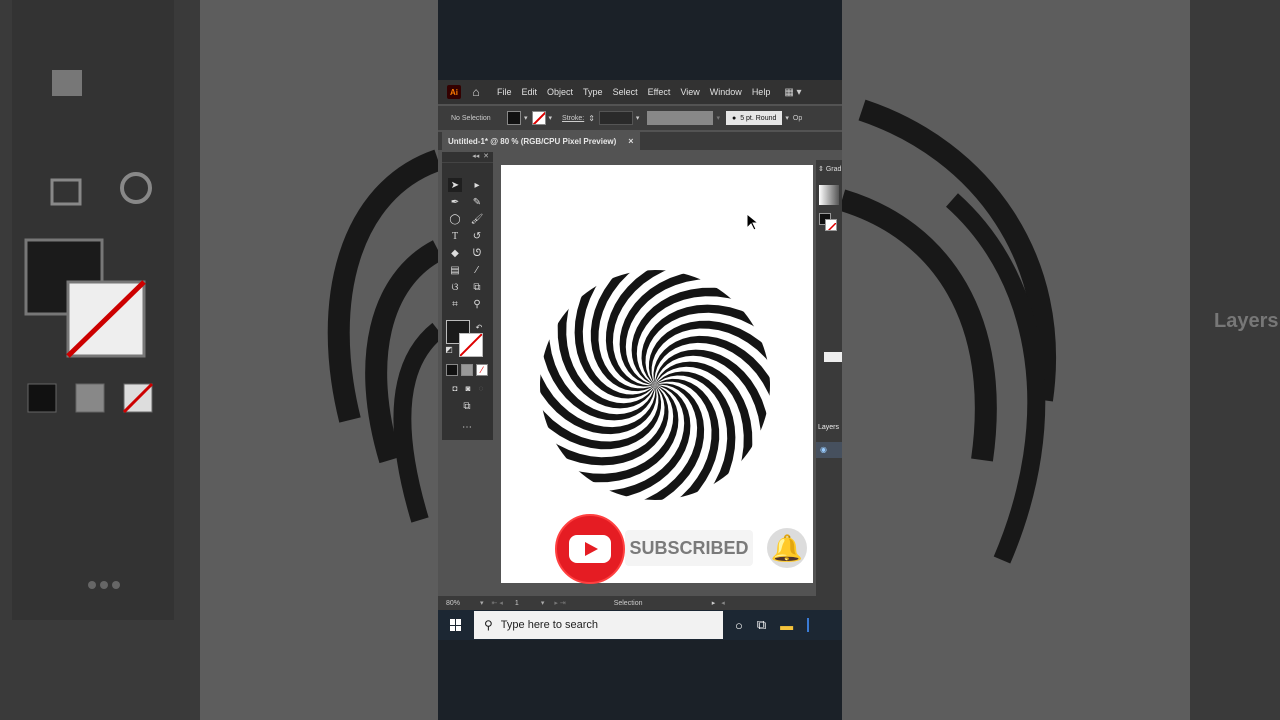  I want to click on color-mode-icon, so click(452, 370).